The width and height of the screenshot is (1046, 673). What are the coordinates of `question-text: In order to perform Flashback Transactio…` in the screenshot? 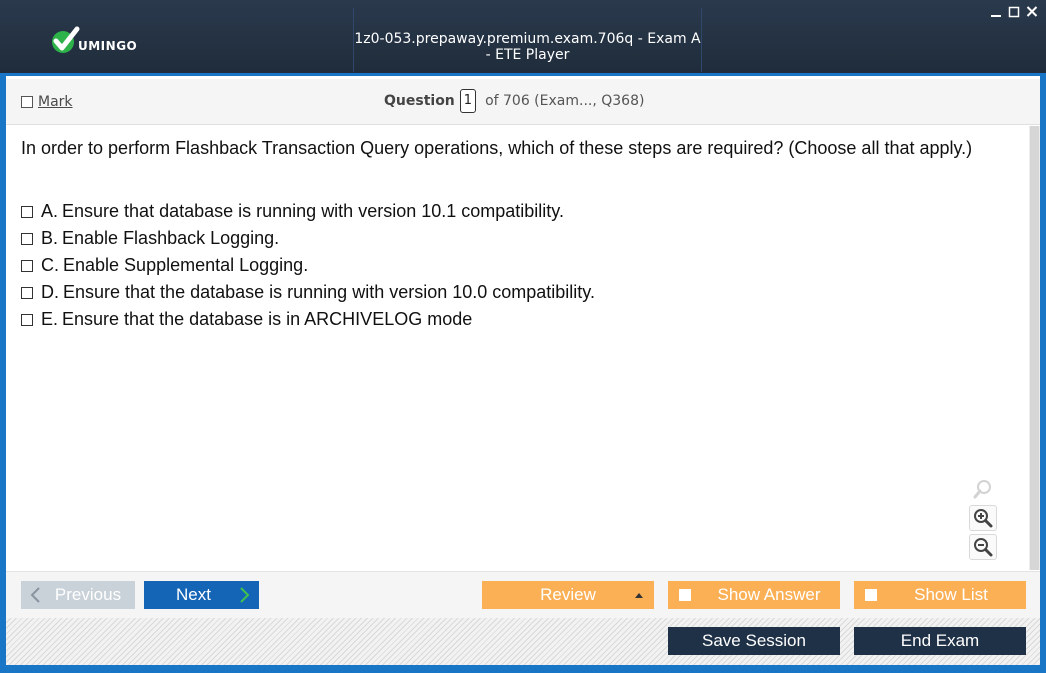 It's located at (497, 148).